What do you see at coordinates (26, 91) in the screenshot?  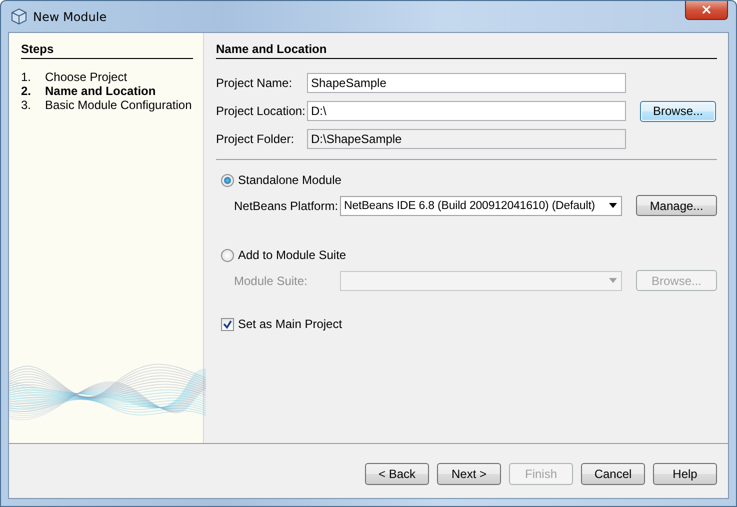 I see `step-number: 2.` at bounding box center [26, 91].